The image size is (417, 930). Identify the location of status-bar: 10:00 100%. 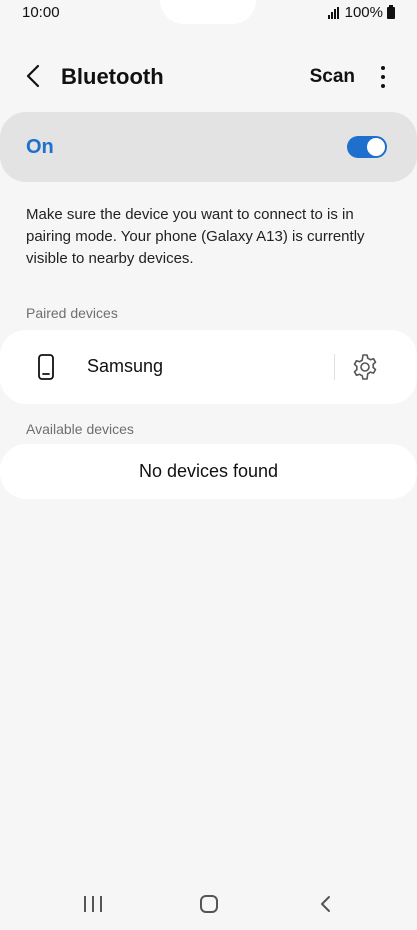
(208, 14).